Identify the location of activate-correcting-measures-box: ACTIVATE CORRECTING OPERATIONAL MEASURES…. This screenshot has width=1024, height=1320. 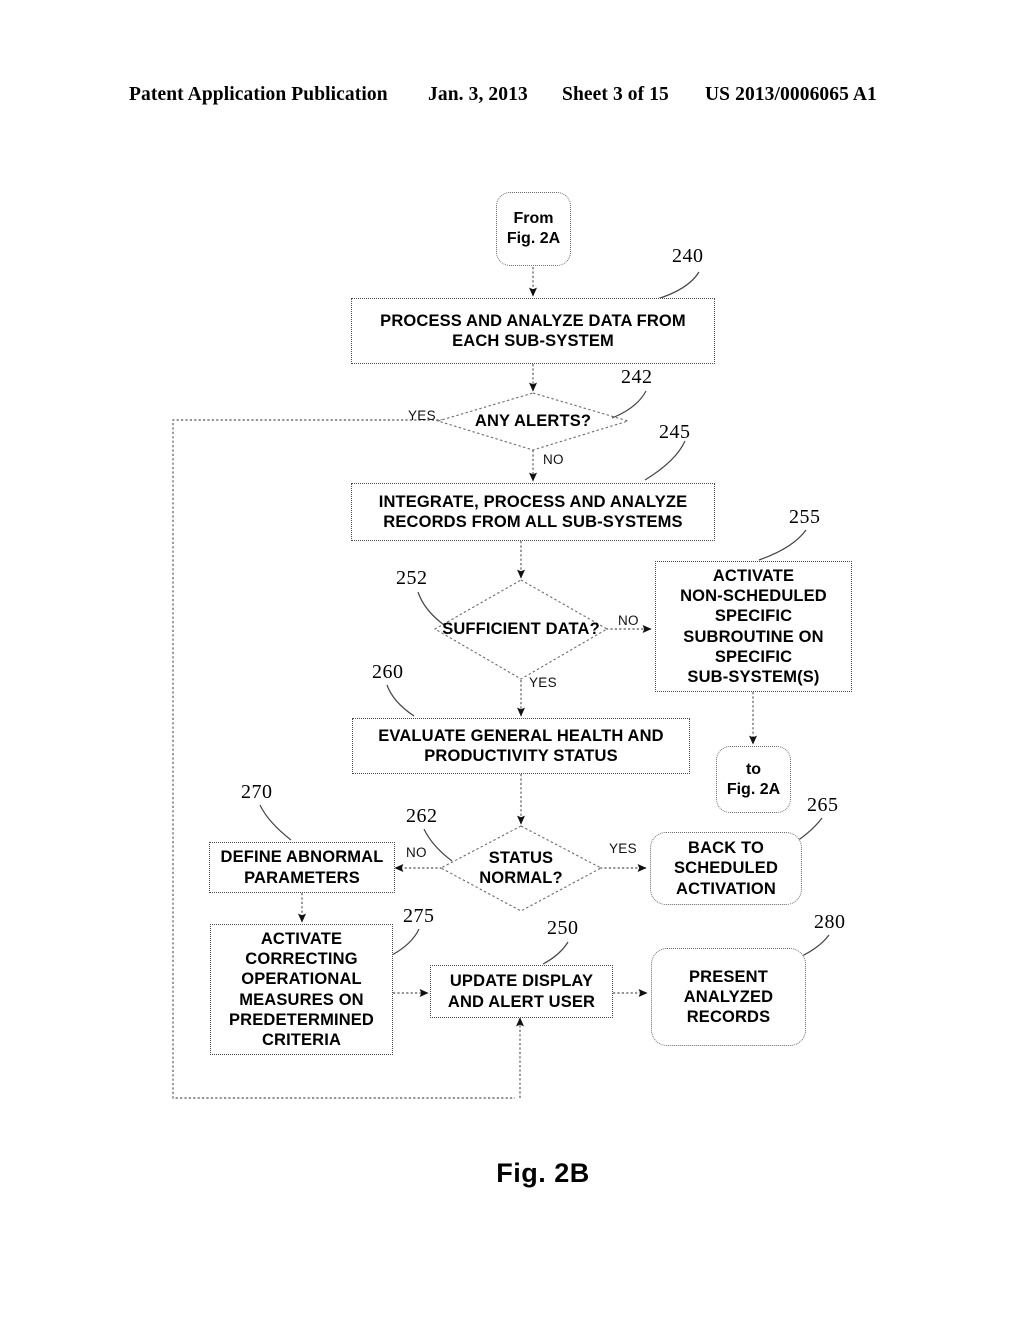
(301, 989).